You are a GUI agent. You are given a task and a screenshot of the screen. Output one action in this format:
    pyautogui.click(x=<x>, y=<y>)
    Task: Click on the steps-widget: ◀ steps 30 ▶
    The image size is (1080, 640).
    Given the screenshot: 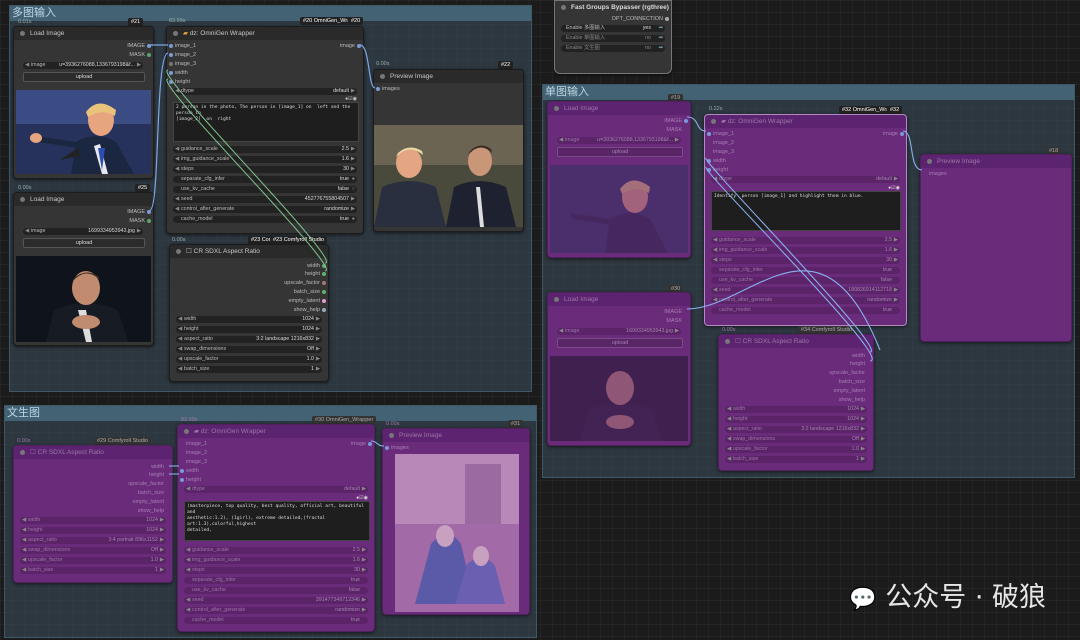 What is the action you would take?
    pyautogui.click(x=276, y=570)
    